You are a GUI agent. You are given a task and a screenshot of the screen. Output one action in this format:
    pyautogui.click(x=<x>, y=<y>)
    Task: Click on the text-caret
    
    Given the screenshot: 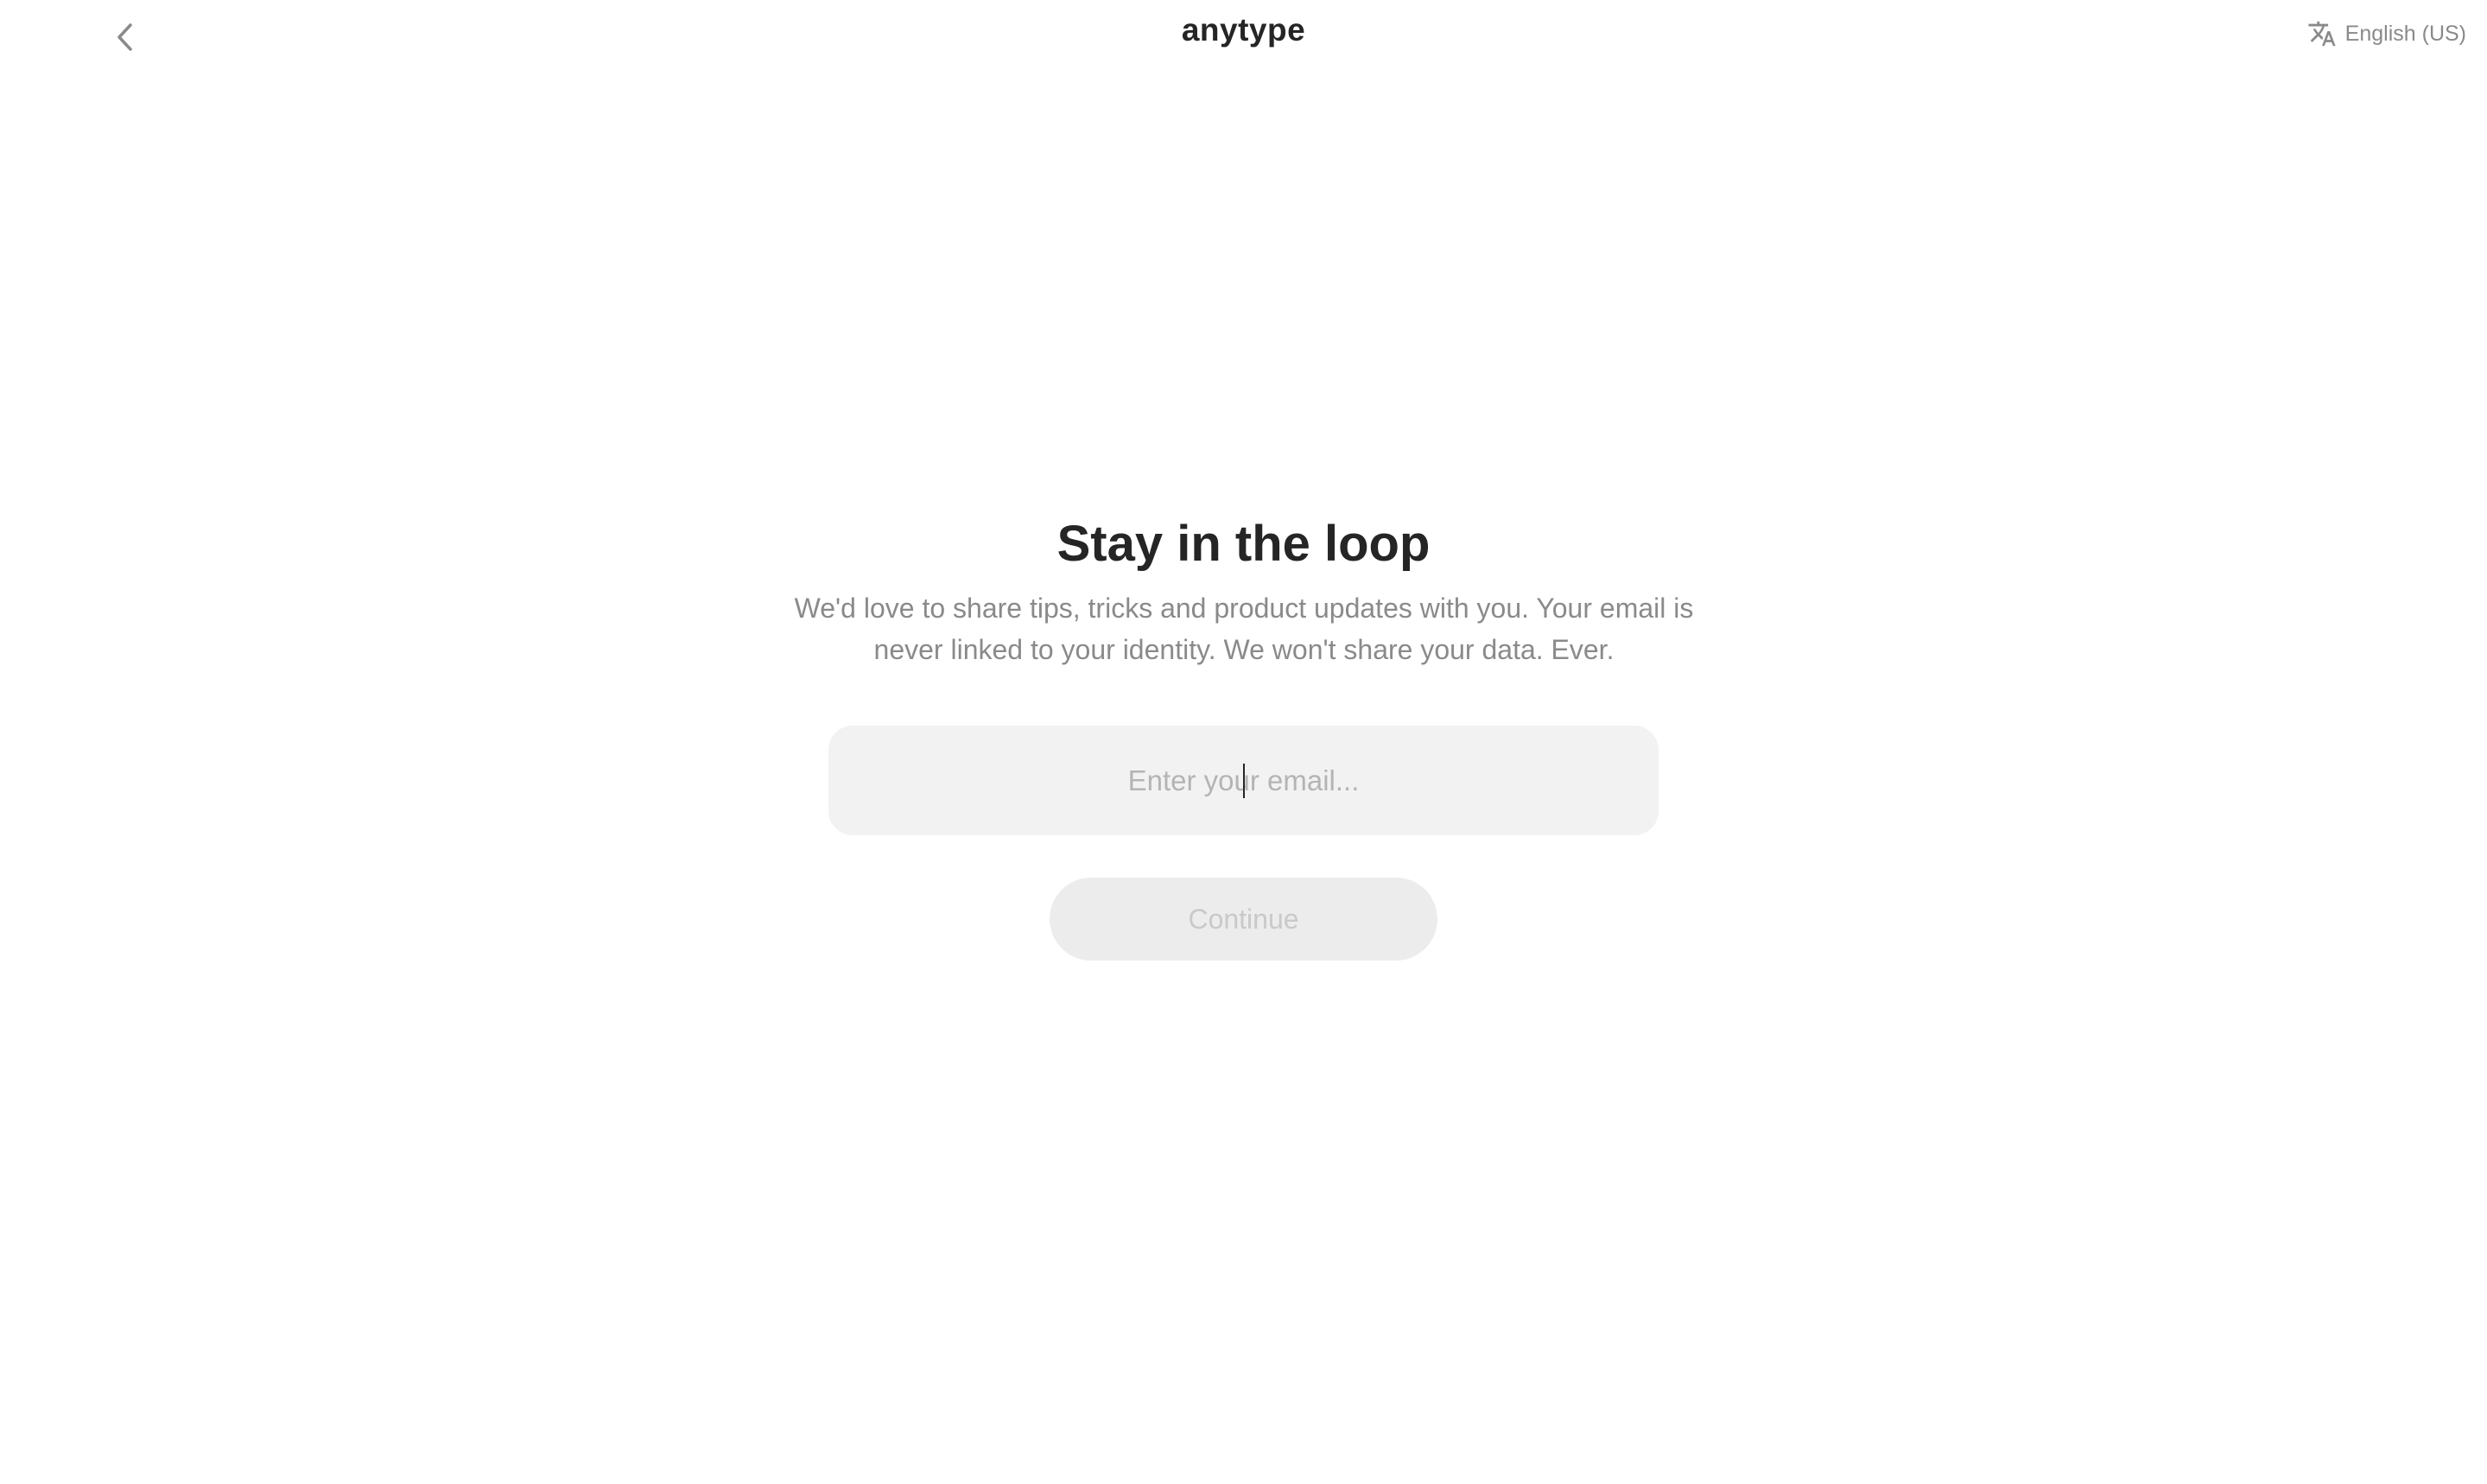 What is the action you would take?
    pyautogui.click(x=1244, y=781)
    